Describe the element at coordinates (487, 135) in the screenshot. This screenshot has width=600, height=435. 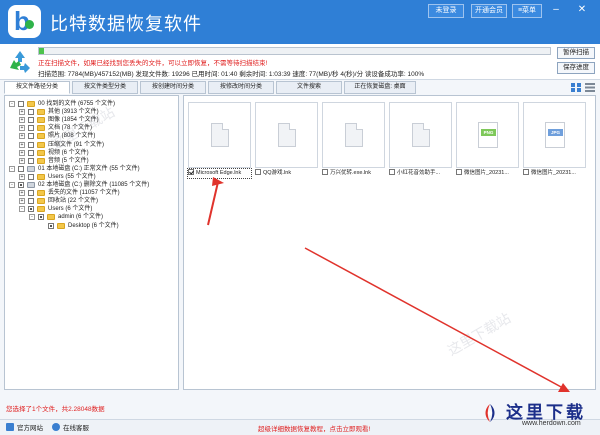
I see `file-thumbnail: PNG` at that location.